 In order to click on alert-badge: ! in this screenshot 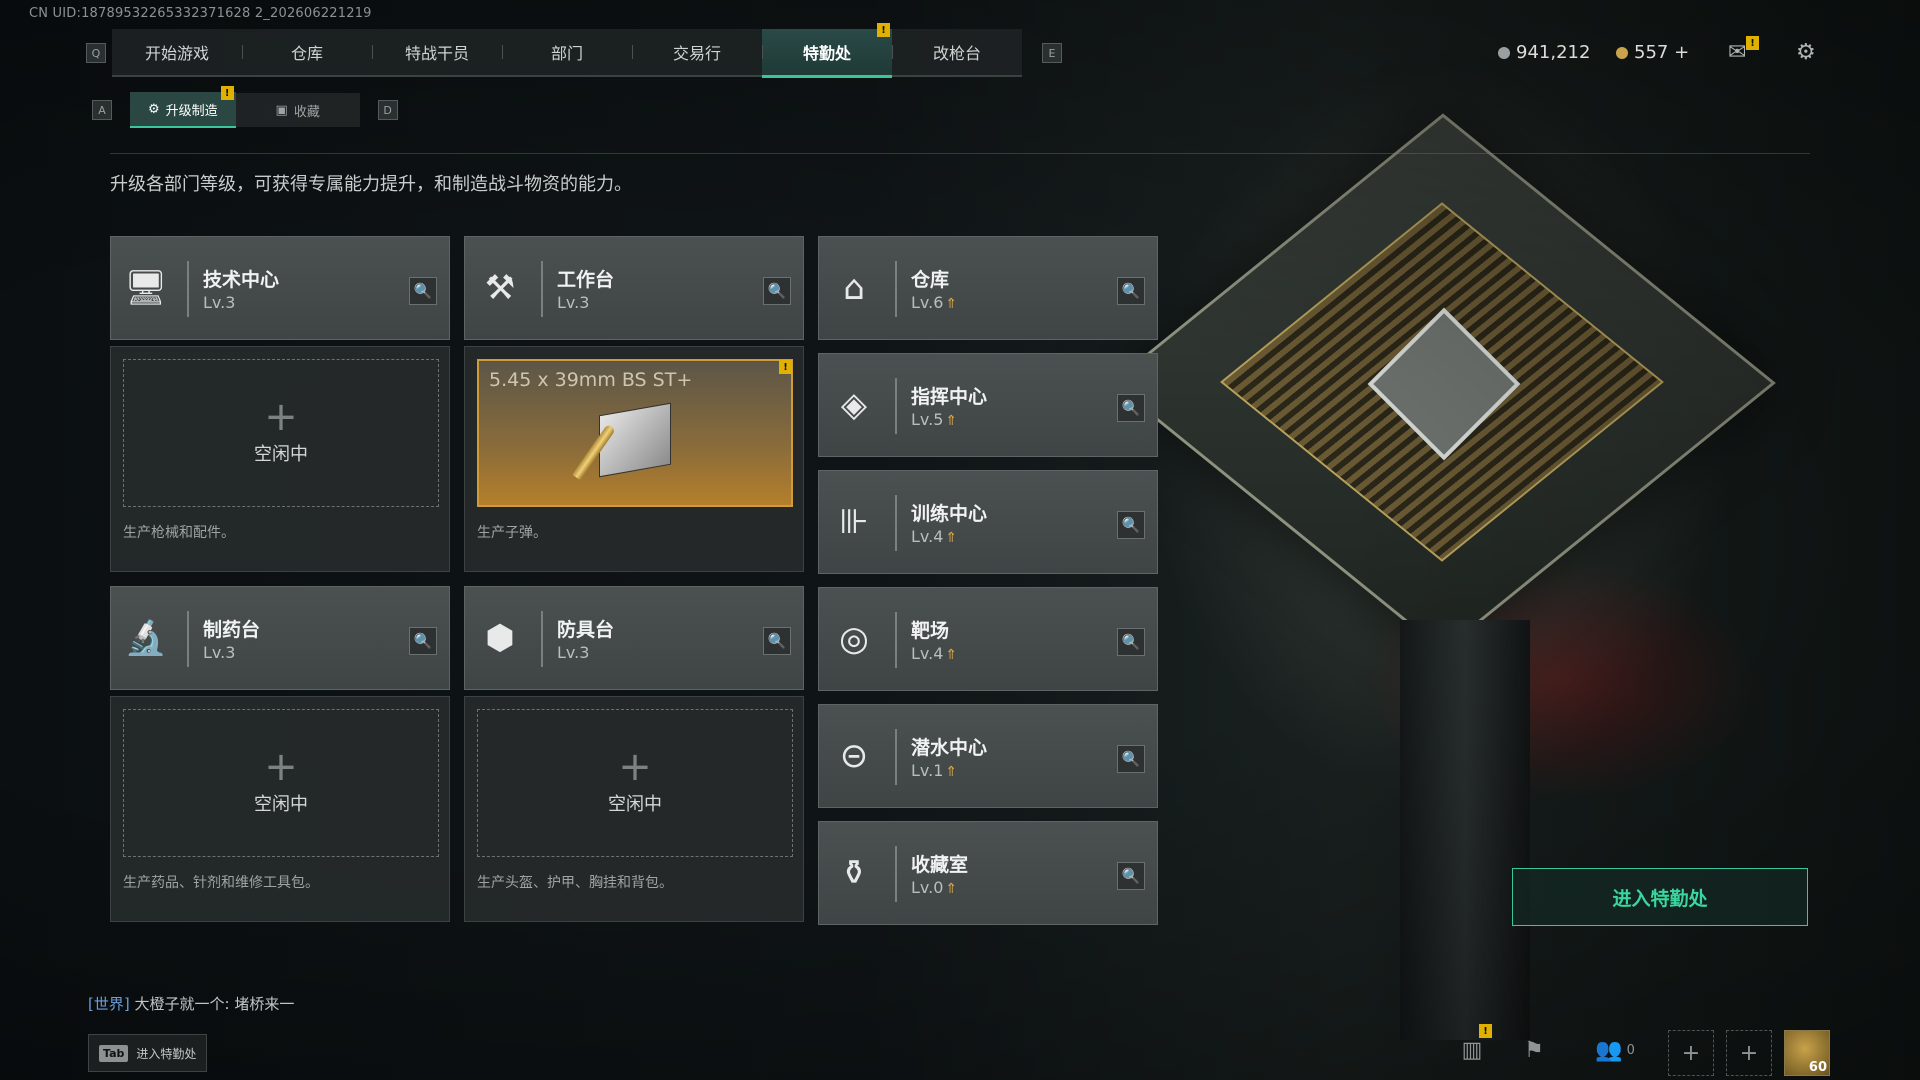, I will do `click(883, 30)`.